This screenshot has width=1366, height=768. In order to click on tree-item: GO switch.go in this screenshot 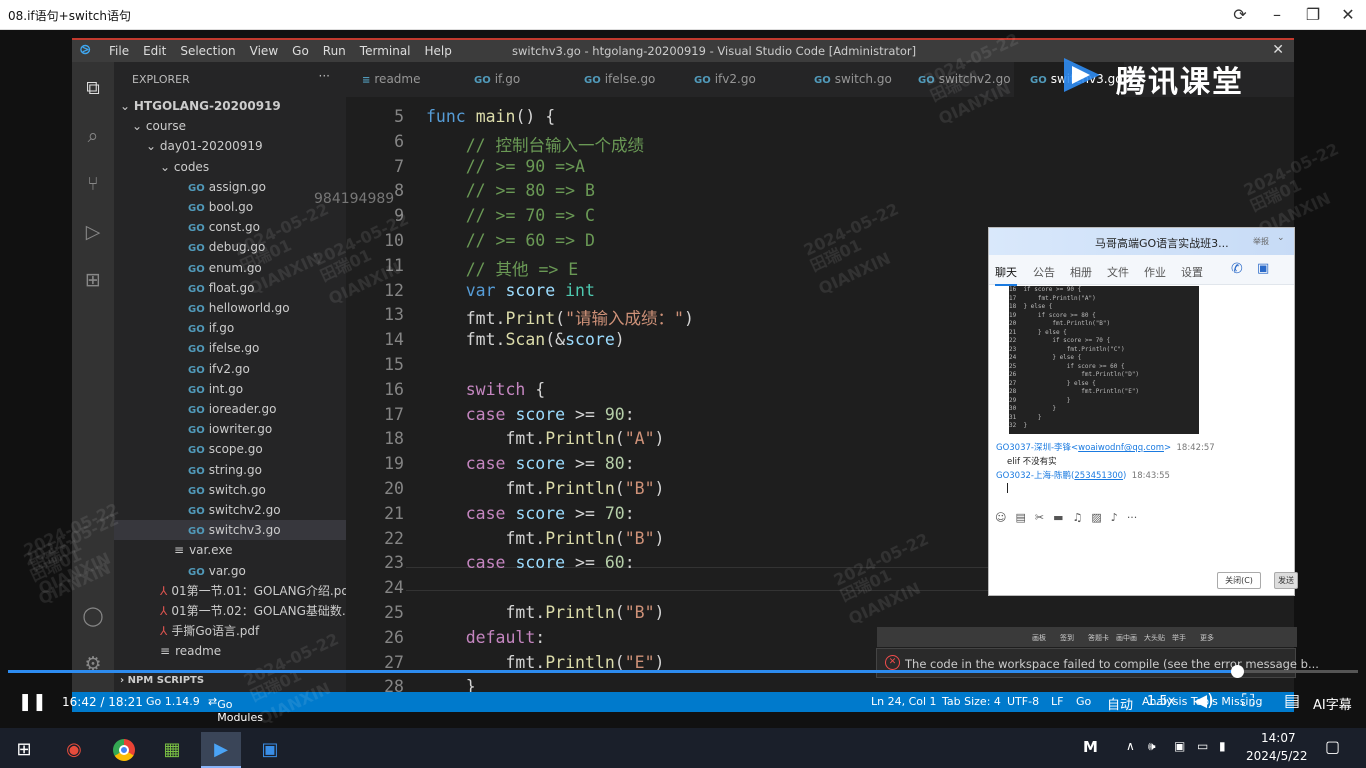, I will do `click(230, 490)`.